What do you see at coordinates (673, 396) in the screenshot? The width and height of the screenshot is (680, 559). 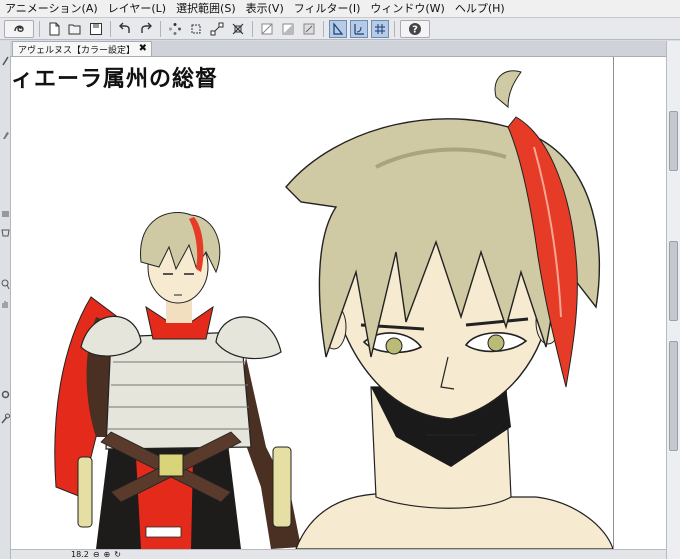 I see `scrollbar-thumb-tertiary` at bounding box center [673, 396].